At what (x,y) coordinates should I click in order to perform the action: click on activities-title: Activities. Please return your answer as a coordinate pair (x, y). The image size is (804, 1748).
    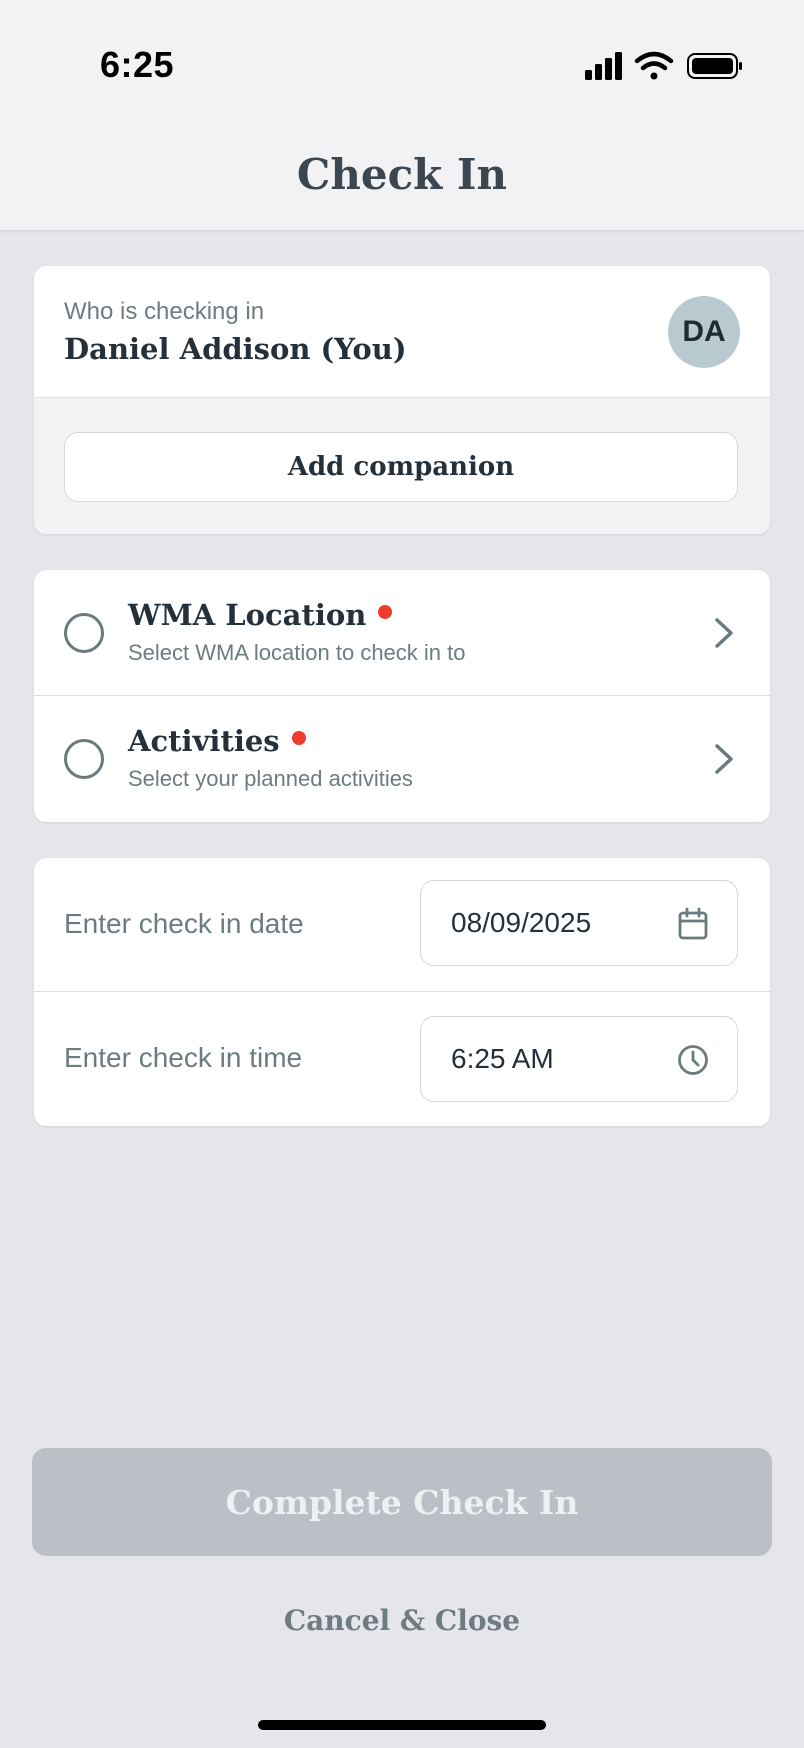
    Looking at the image, I should click on (217, 741).